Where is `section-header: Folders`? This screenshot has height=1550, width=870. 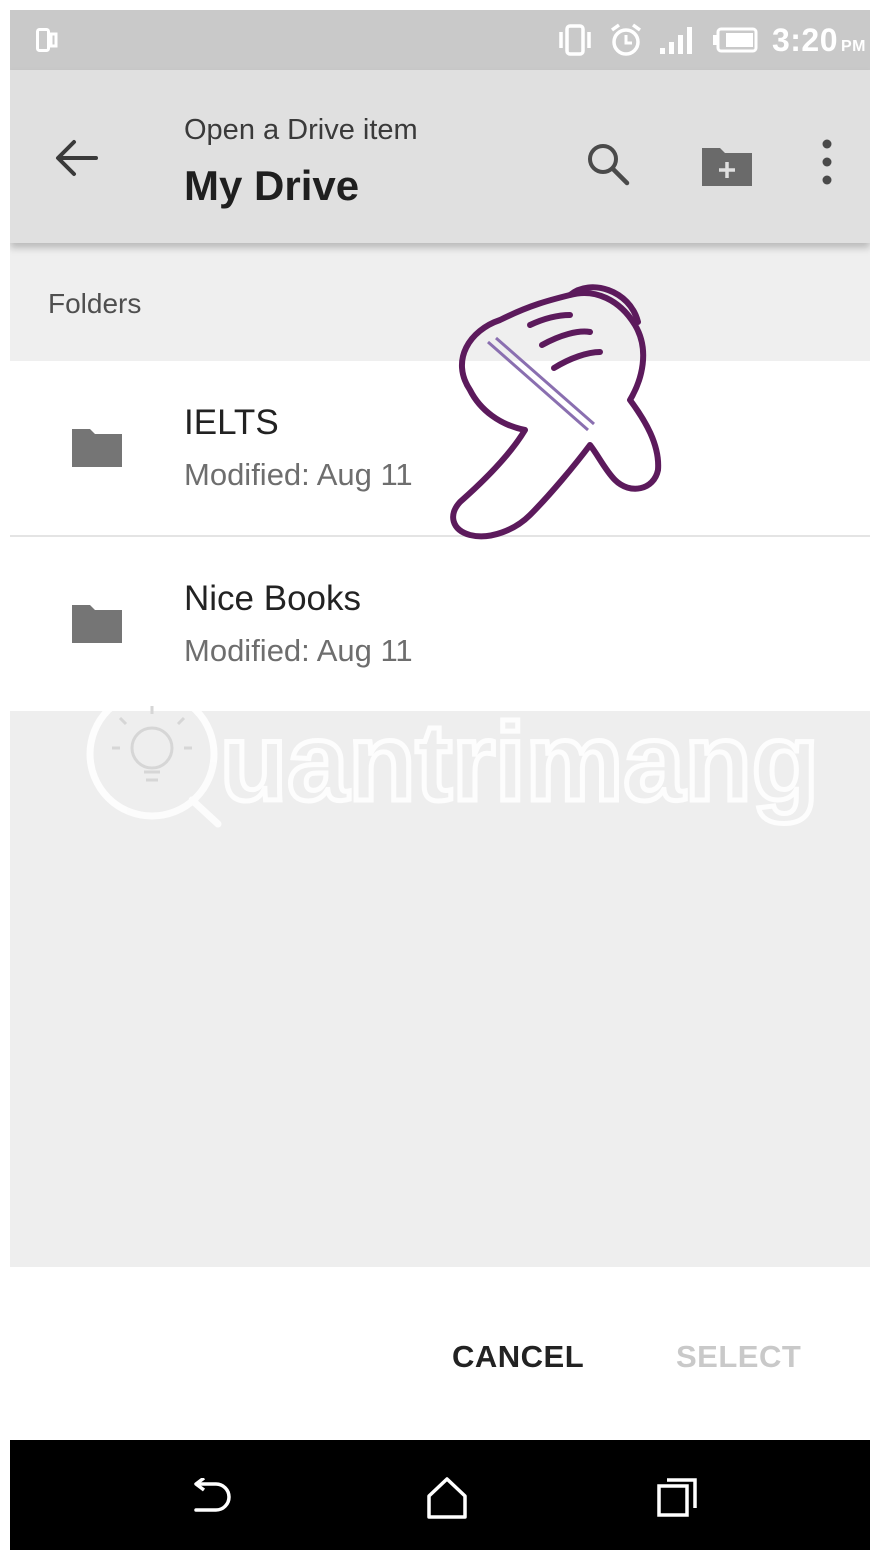 section-header: Folders is located at coordinates (440, 302).